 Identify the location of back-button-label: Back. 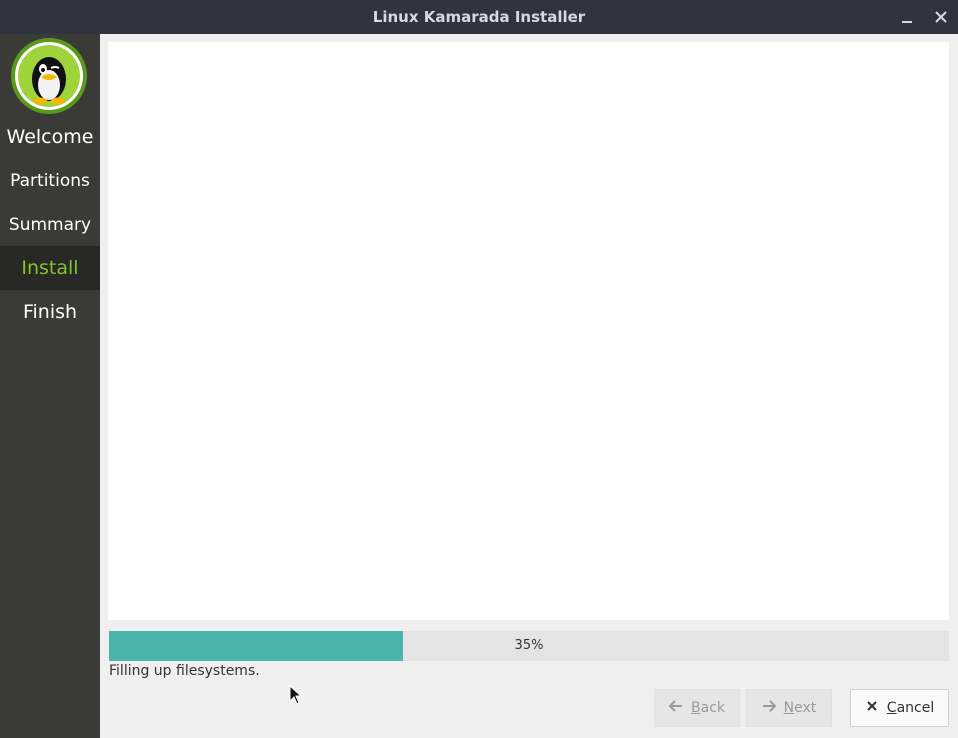
(708, 708).